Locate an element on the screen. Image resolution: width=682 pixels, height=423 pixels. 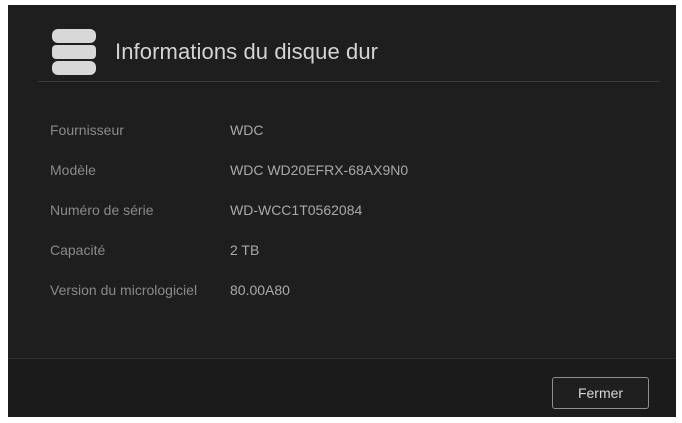
firmware-version-value: 80.00A80 is located at coordinates (260, 290).